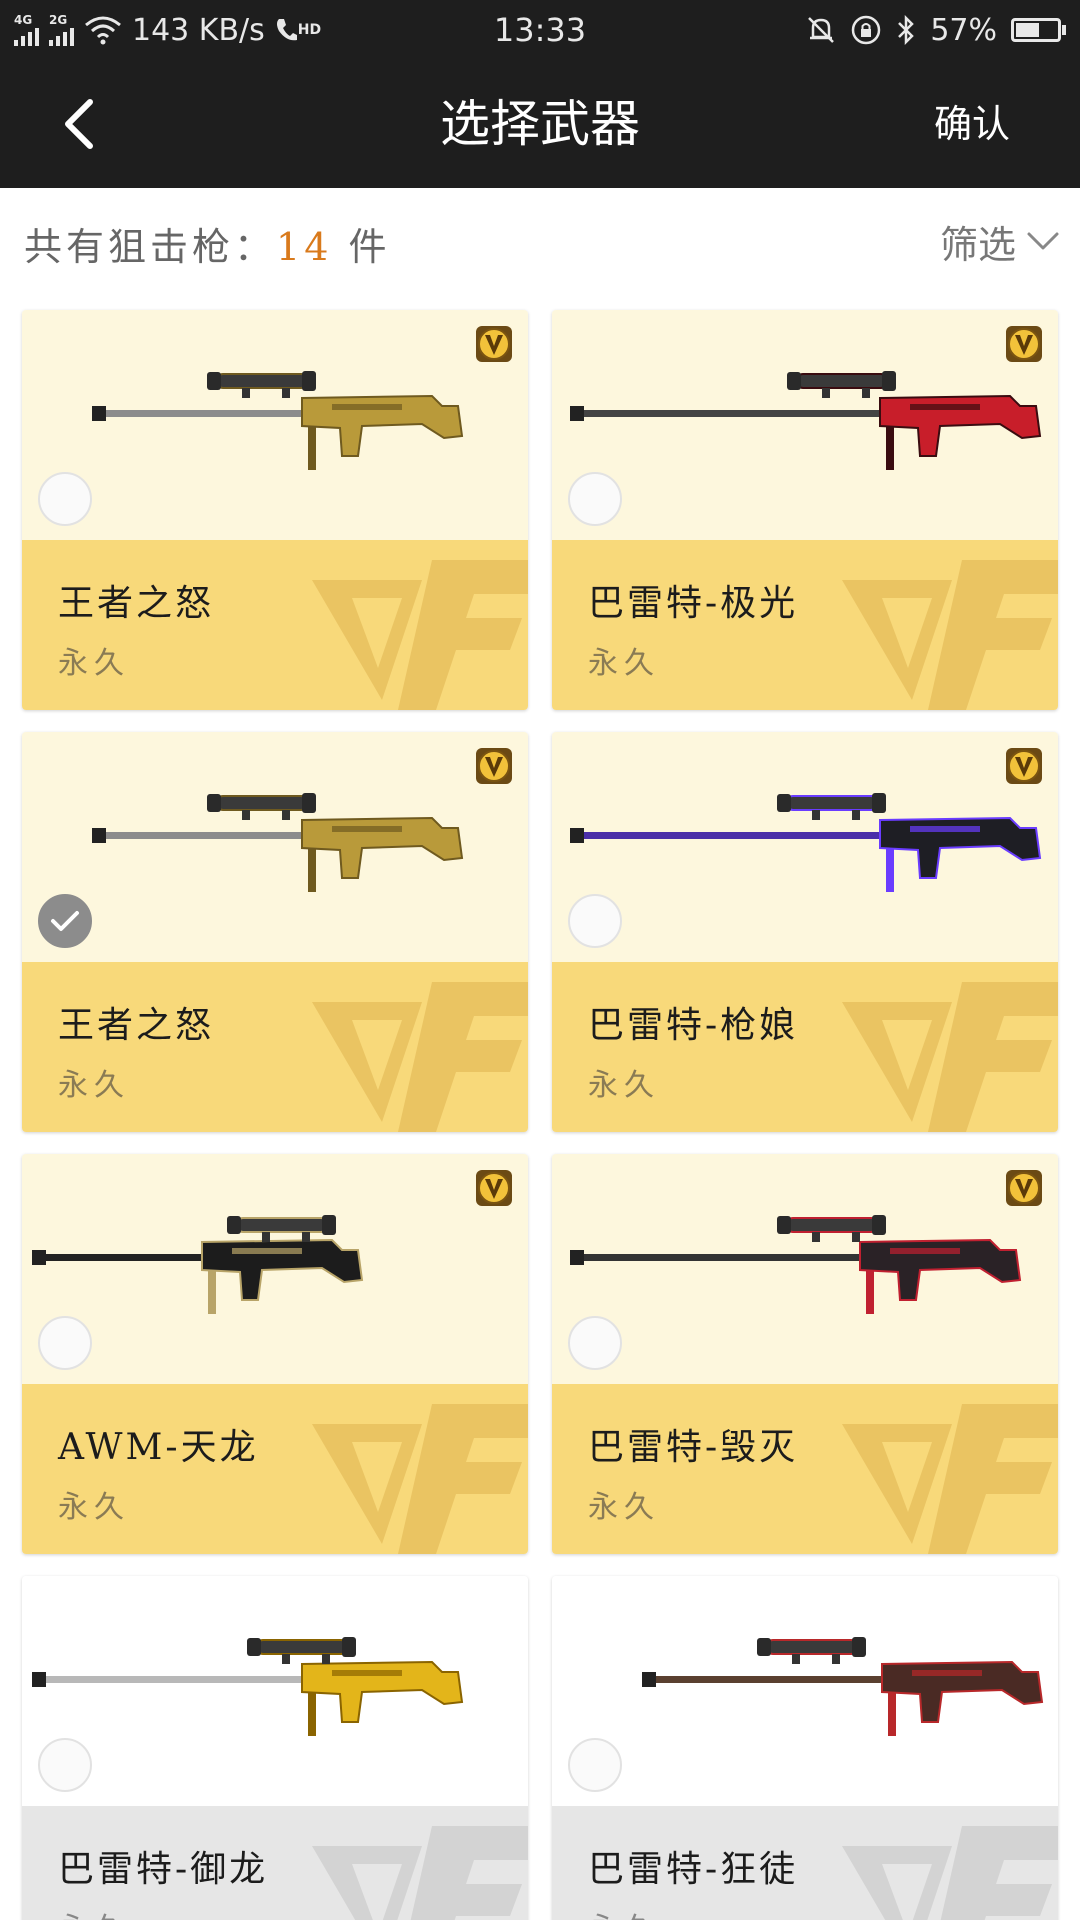 The width and height of the screenshot is (1080, 1920). I want to click on bluetooth-icon, so click(906, 30).